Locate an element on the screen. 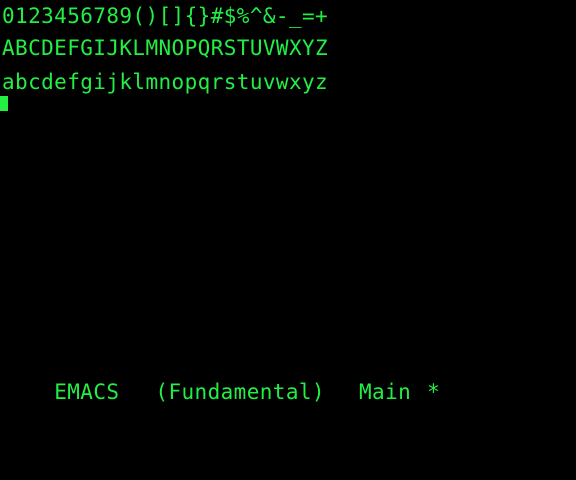 Image resolution: width=576 pixels, height=480 pixels. buffer-name: Main is located at coordinates (385, 392).